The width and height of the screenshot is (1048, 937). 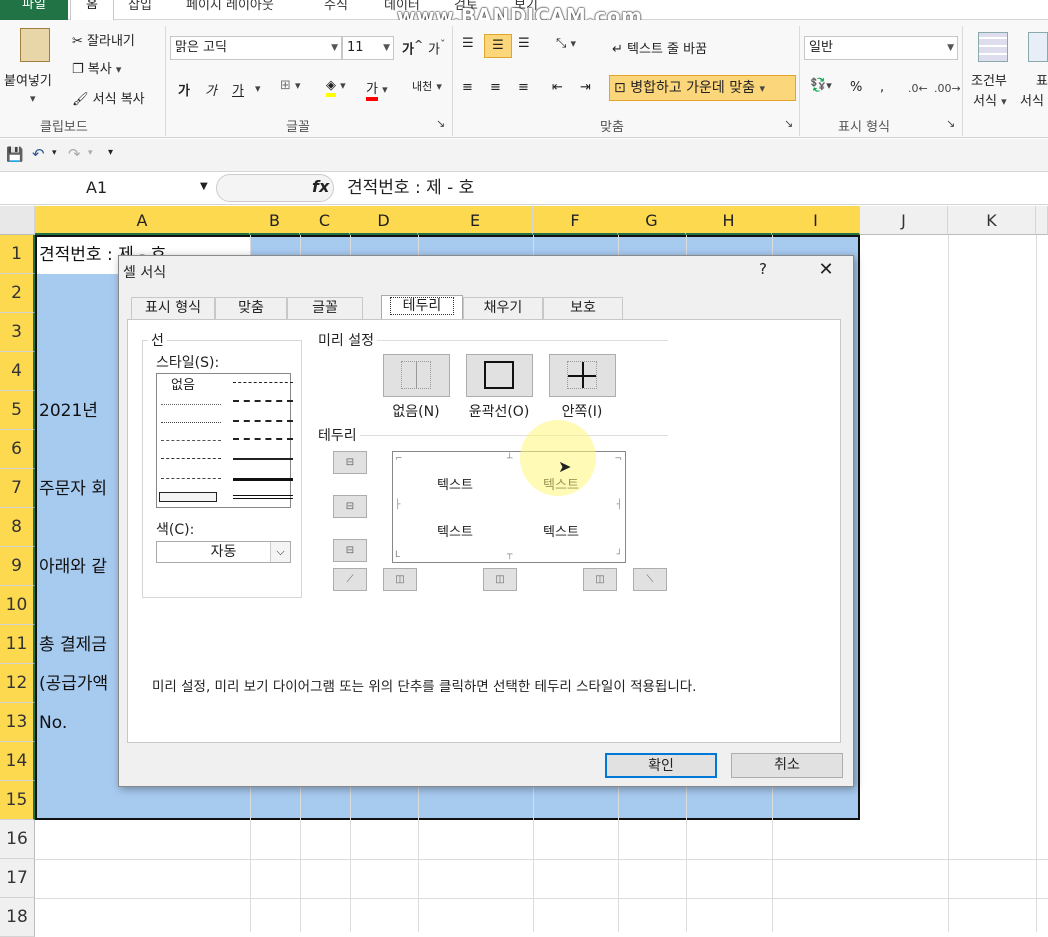 What do you see at coordinates (256, 48) in the screenshot?
I see `font-name-combo: 맑은 고딕 ▼` at bounding box center [256, 48].